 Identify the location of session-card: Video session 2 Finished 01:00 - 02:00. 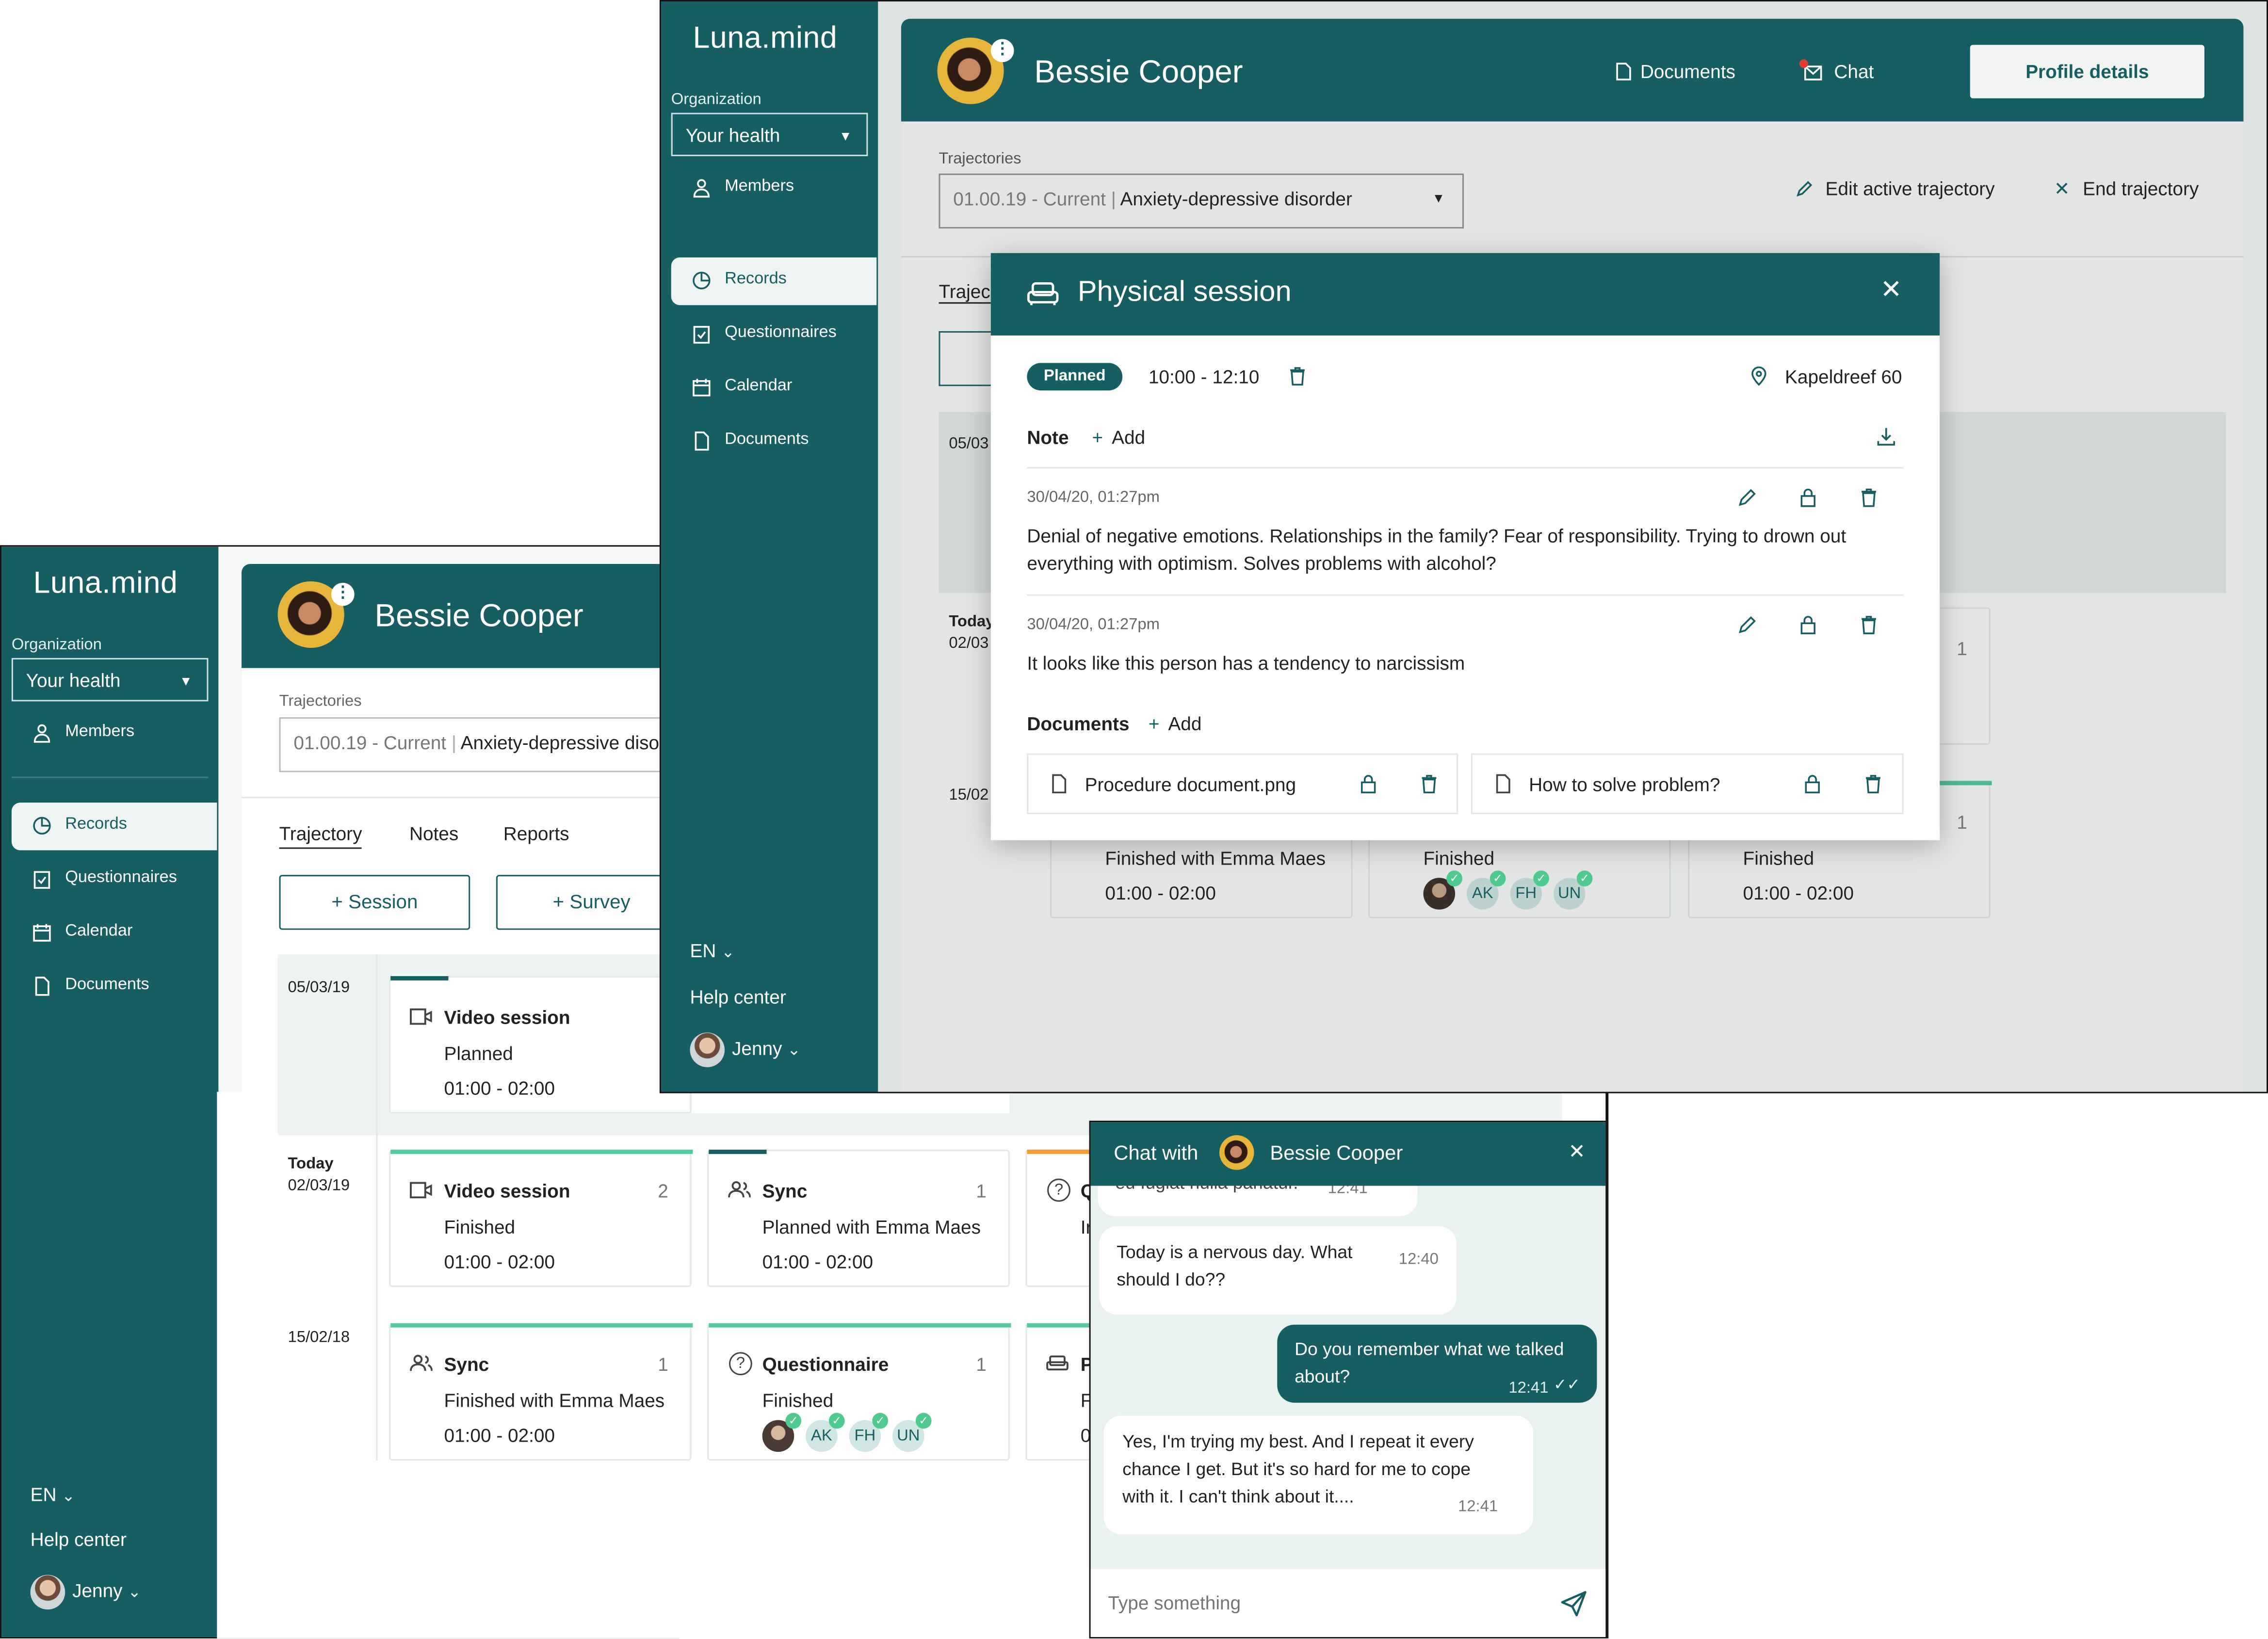
(541, 1218).